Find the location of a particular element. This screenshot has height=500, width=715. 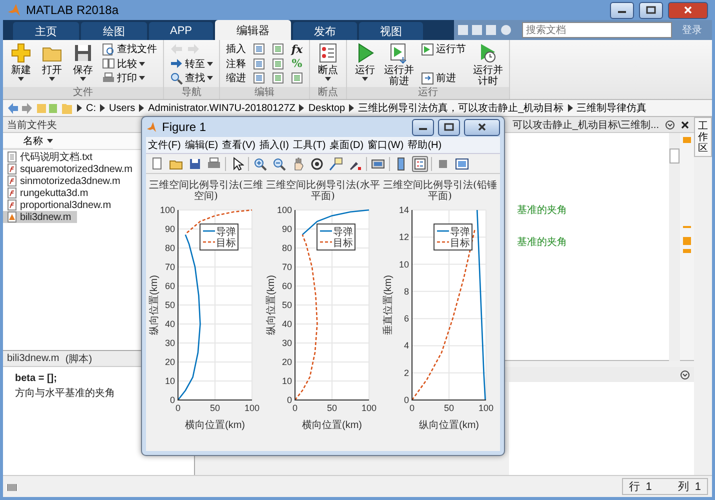

ribbon-button: 运行 is located at coordinates (365, 64).